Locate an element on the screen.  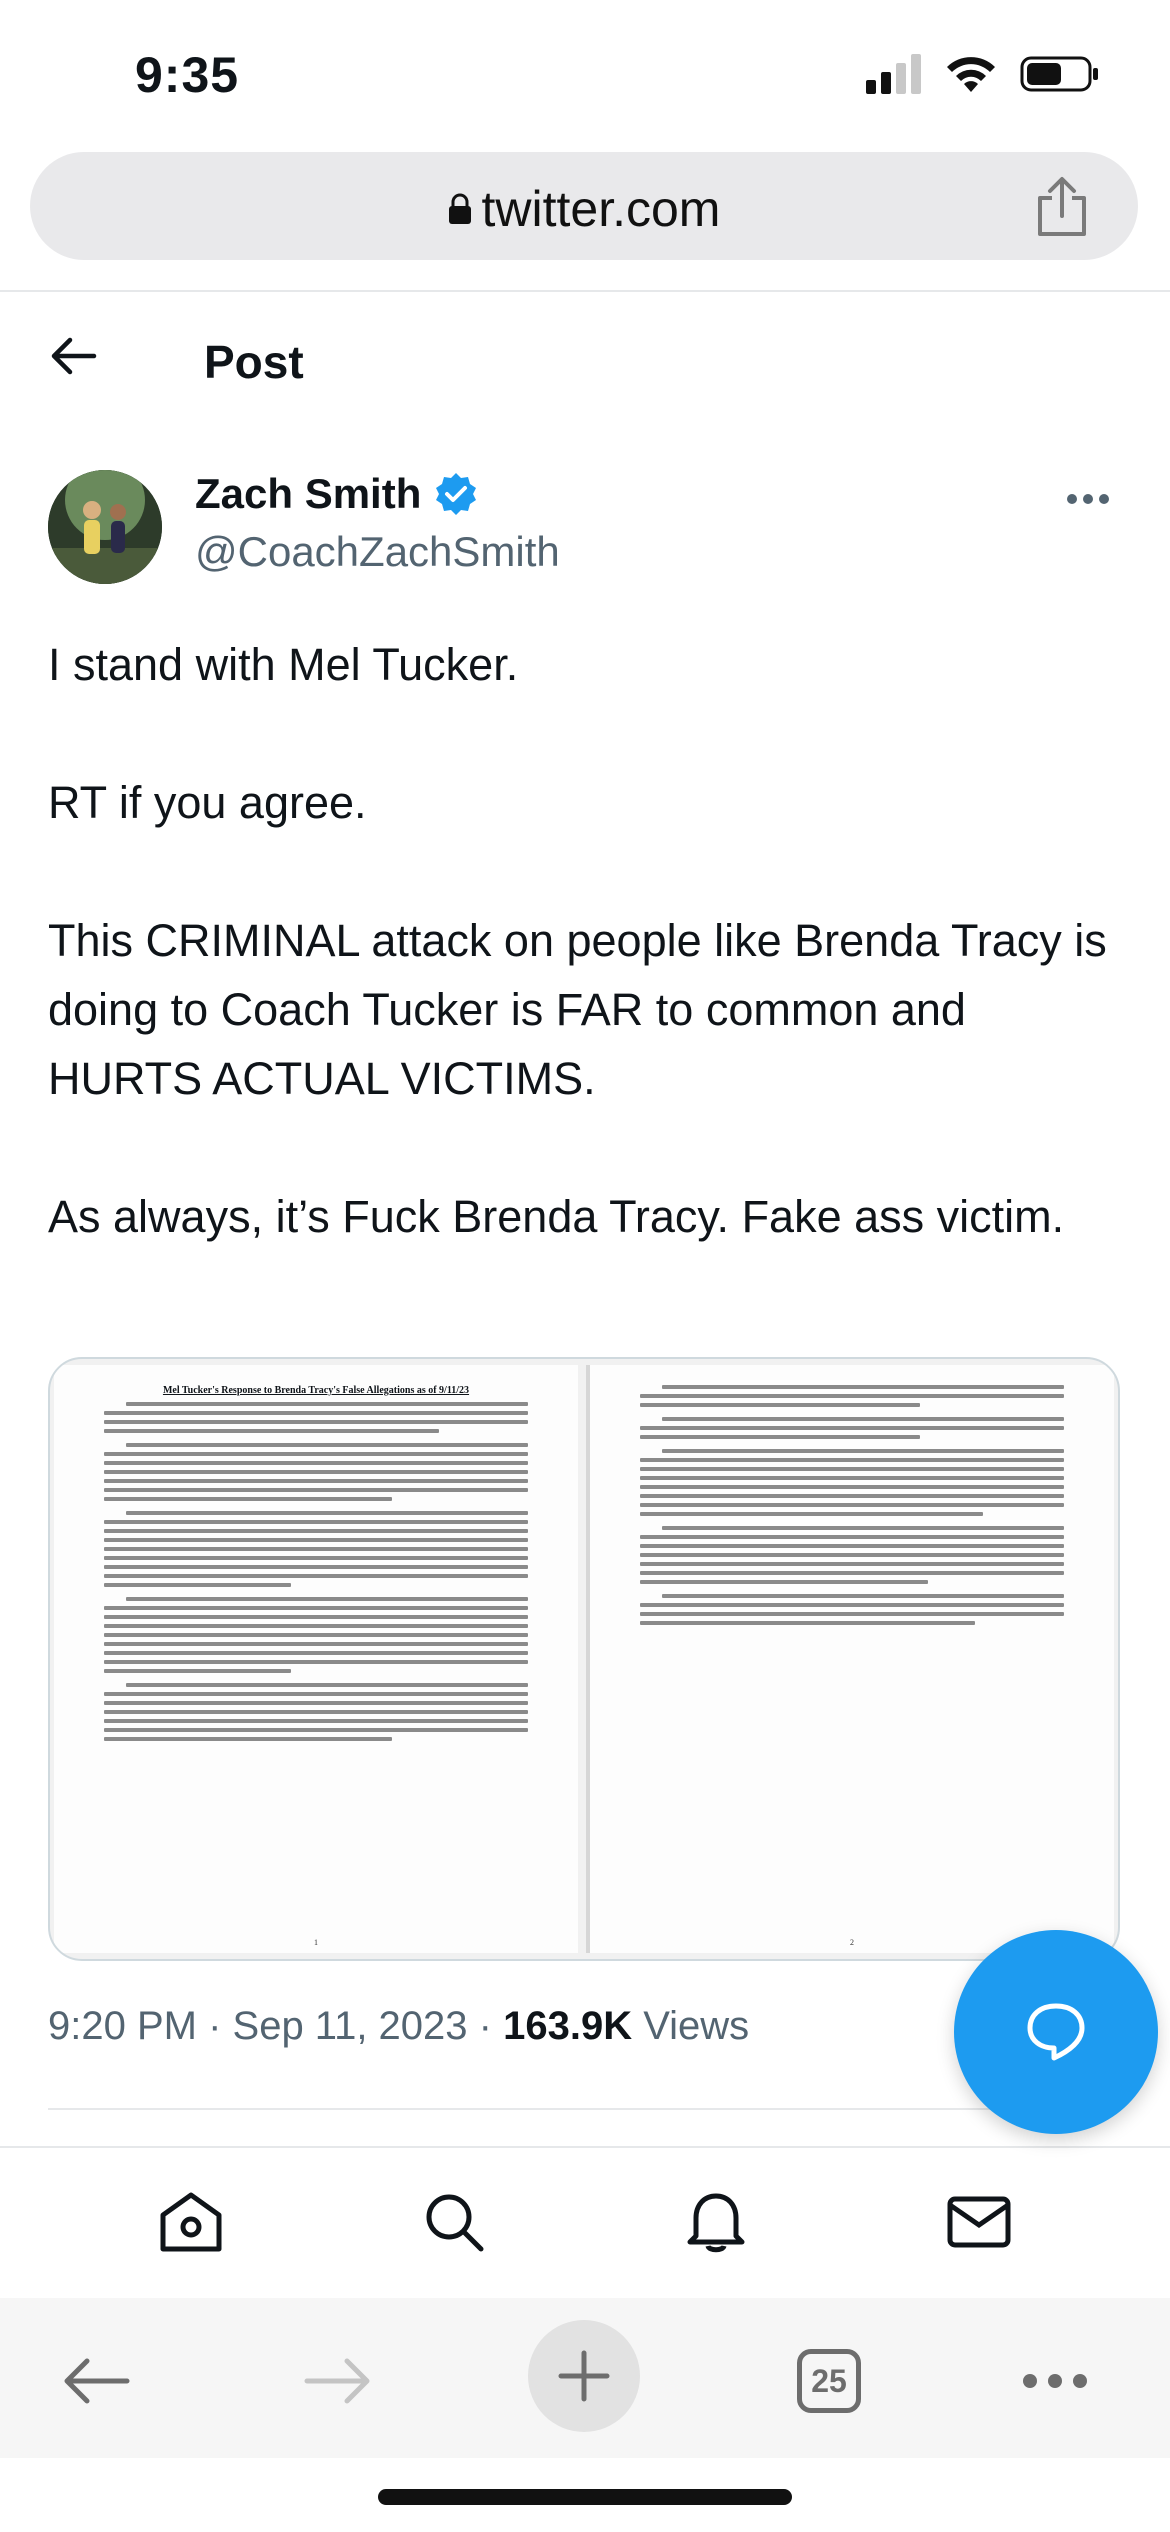
cellular-signal-icon is located at coordinates (893, 74).